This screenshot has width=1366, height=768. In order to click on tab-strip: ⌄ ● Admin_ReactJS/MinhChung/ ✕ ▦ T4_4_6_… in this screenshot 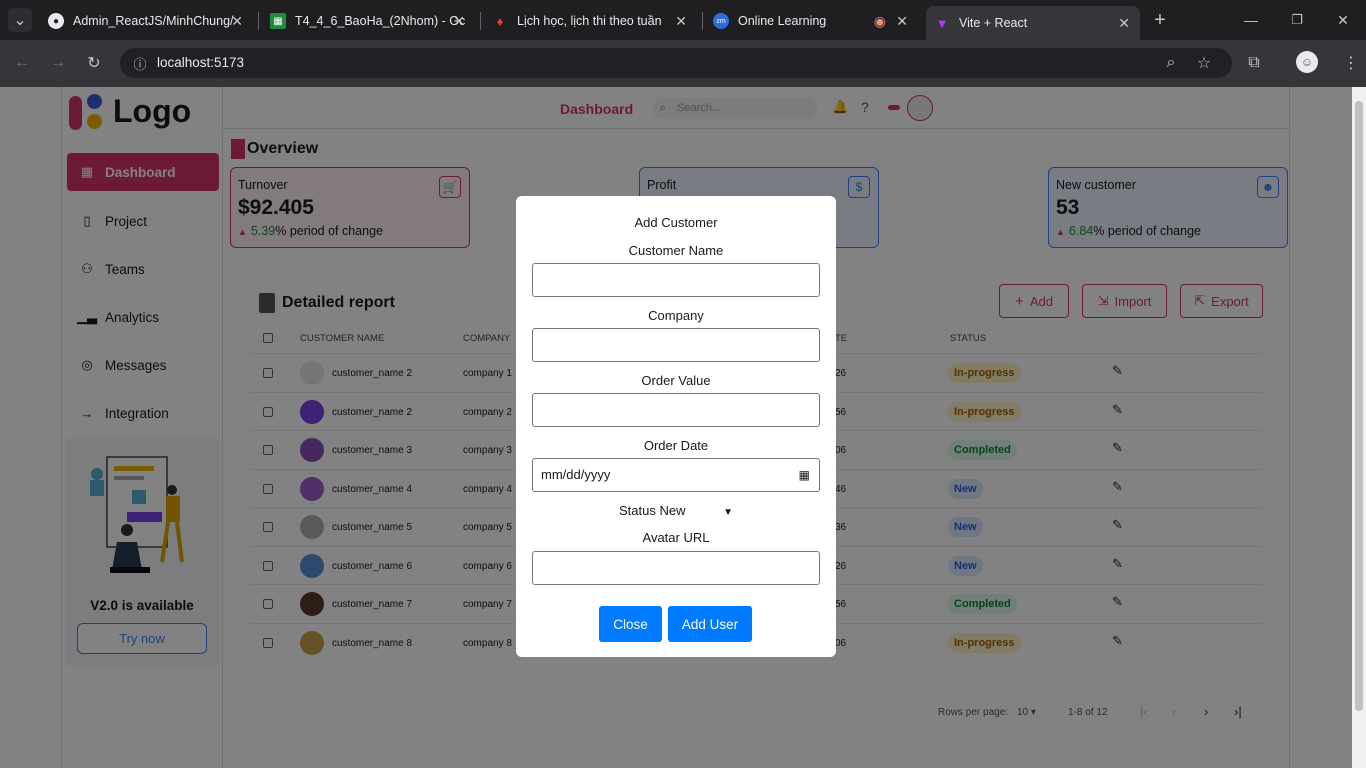, I will do `click(683, 20)`.